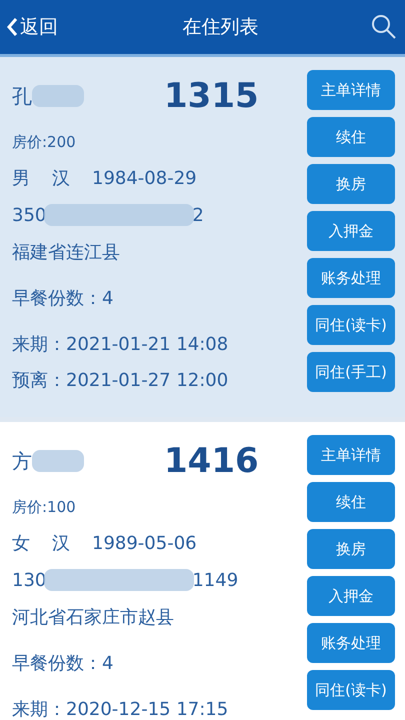 The width and height of the screenshot is (405, 720). I want to click on id-number-start: 350, so click(29, 215).